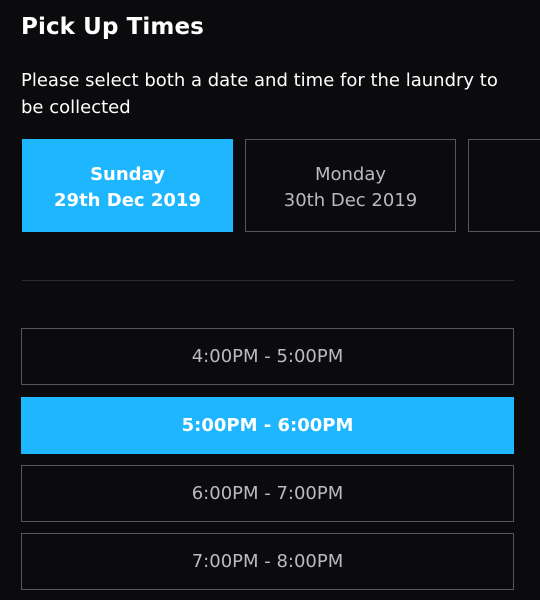 This screenshot has width=540, height=600. What do you see at coordinates (504, 201) in the screenshot?
I see `date-value-label: 31s` at bounding box center [504, 201].